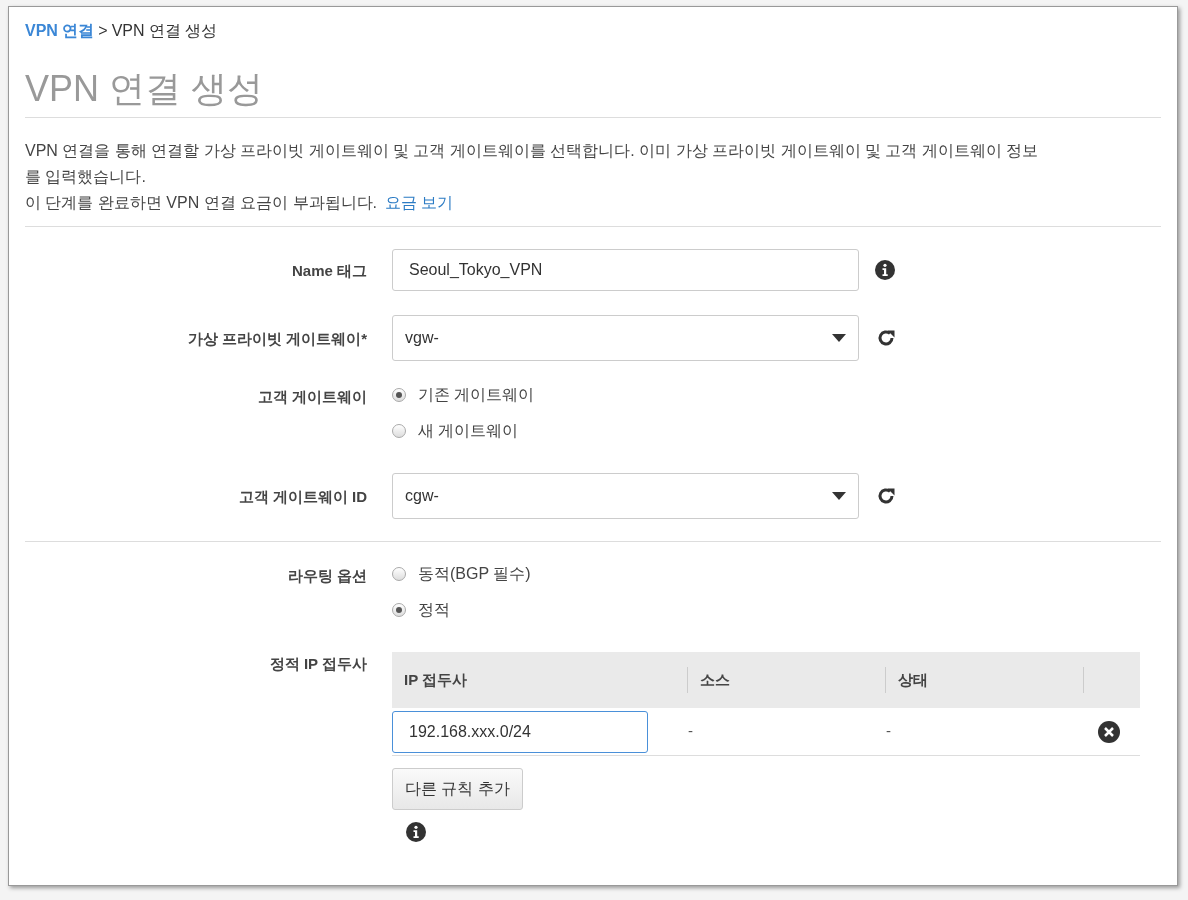  What do you see at coordinates (312, 396) in the screenshot?
I see `field-label: 고객 게이트웨이` at bounding box center [312, 396].